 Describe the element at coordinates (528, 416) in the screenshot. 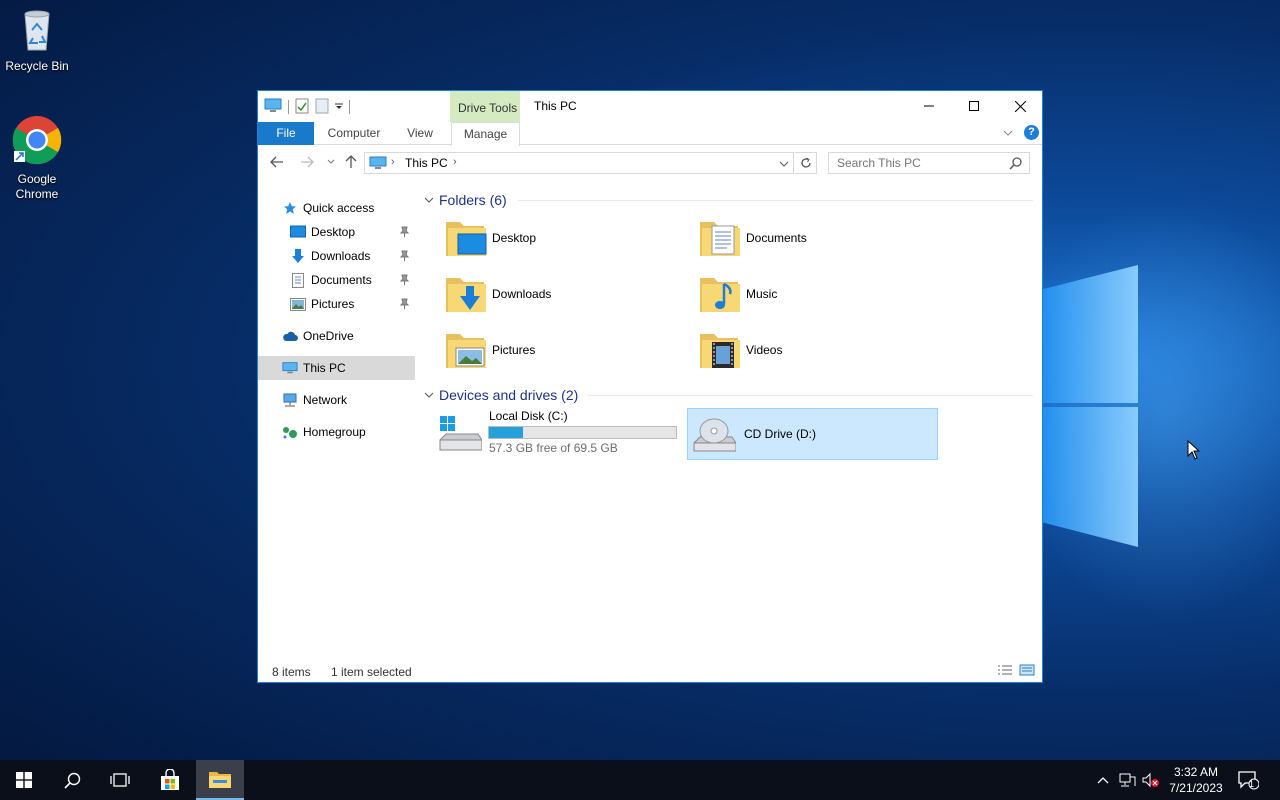

I see `drive-name: Local Disk (C:)` at that location.